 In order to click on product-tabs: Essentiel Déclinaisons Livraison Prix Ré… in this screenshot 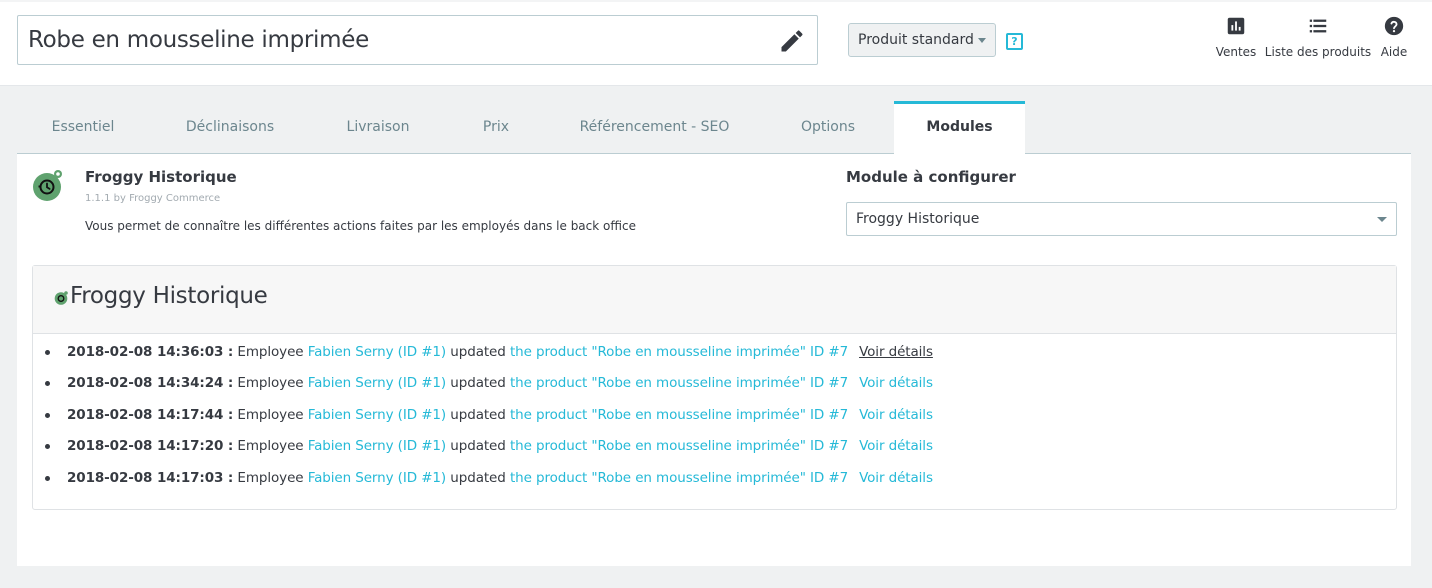, I will do `click(714, 128)`.